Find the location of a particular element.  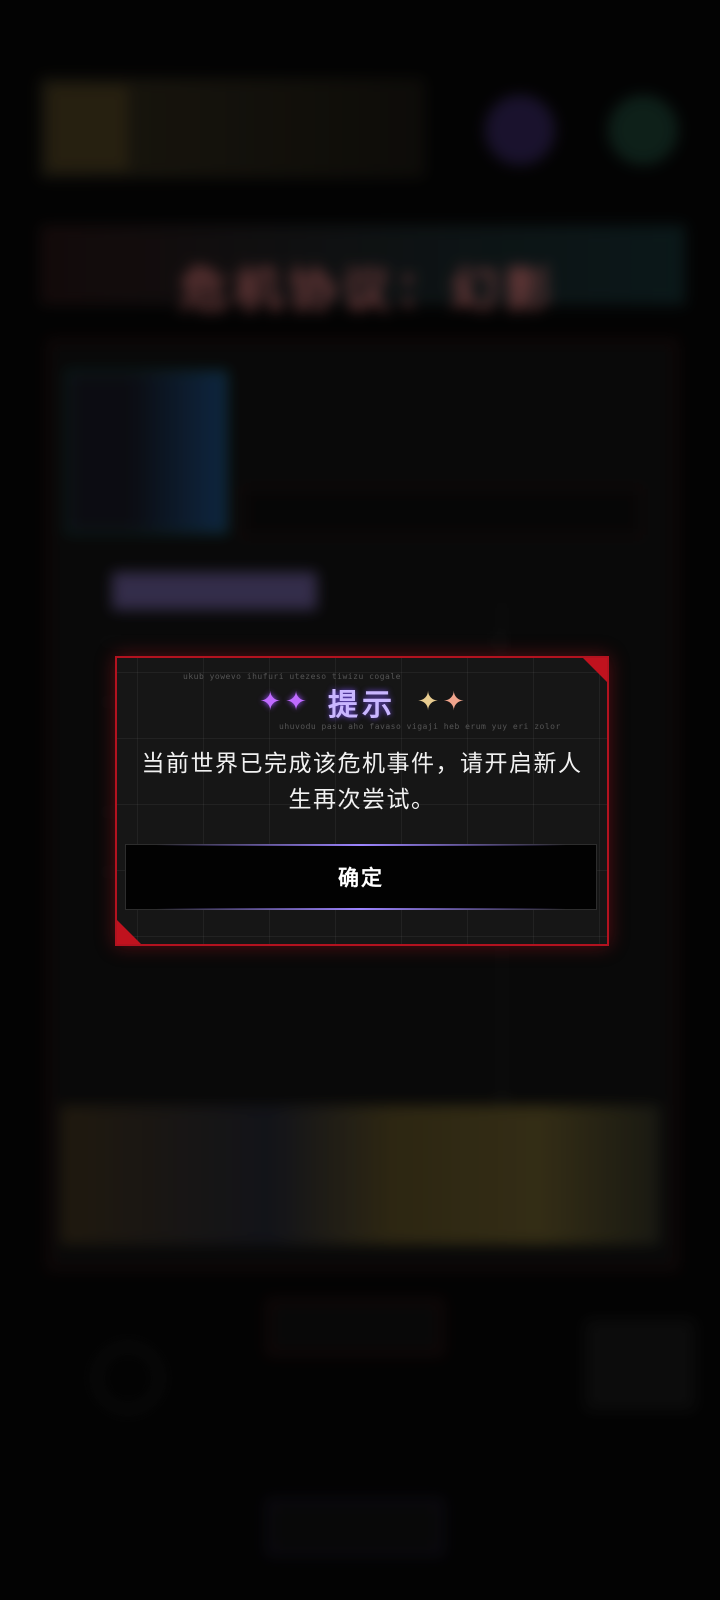

dialog-message: 当前世界已完成该危机事件，请开启新人生再次尝试。 is located at coordinates (362, 782).